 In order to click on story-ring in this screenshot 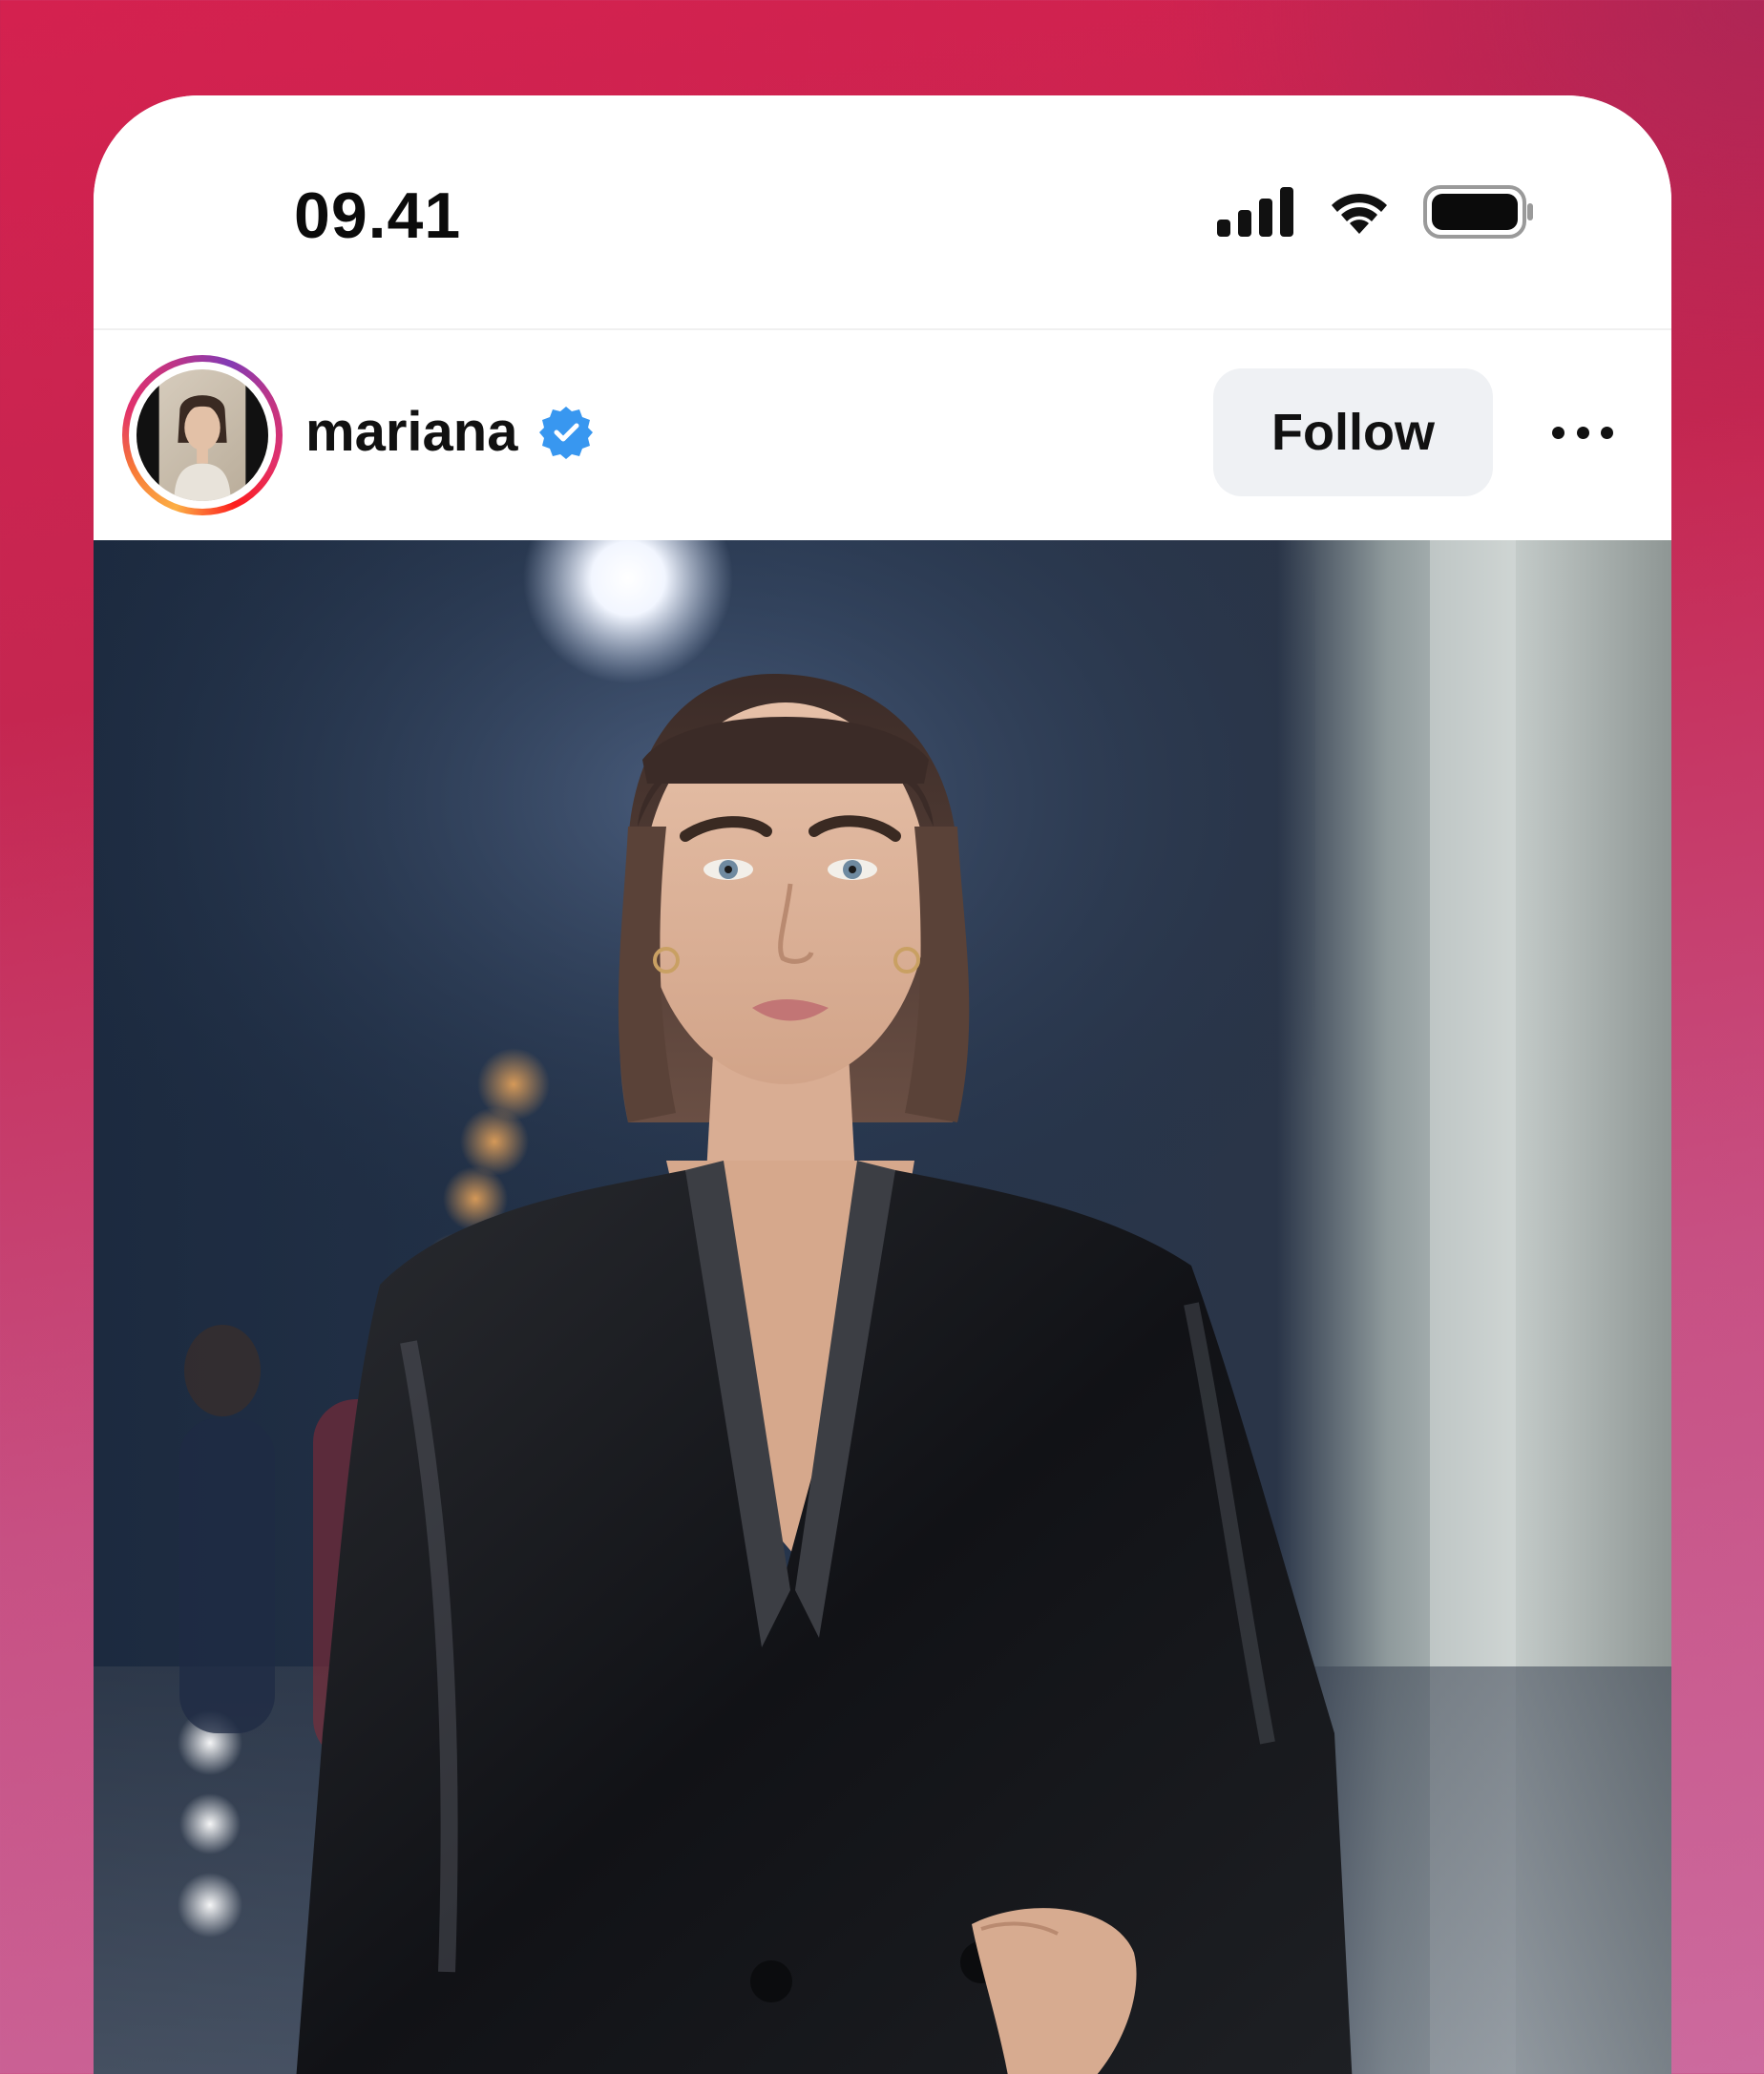, I will do `click(203, 435)`.